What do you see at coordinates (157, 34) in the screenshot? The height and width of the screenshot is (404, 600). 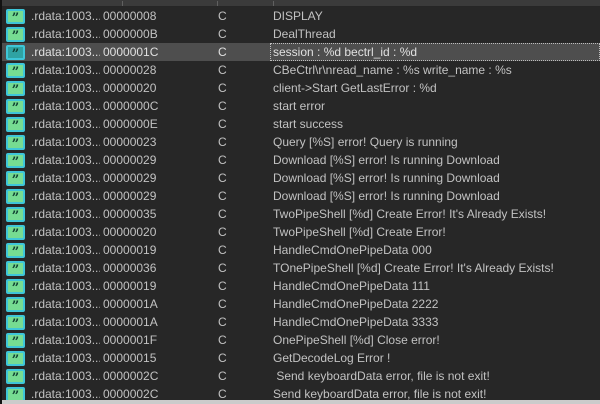 I see `length-cell: 0000000B` at bounding box center [157, 34].